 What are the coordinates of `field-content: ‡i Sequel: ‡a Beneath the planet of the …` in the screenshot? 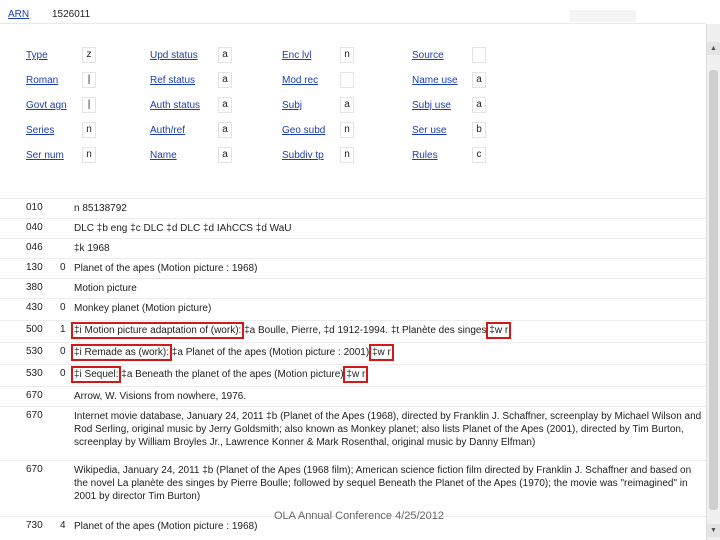 It's located at (386, 374).